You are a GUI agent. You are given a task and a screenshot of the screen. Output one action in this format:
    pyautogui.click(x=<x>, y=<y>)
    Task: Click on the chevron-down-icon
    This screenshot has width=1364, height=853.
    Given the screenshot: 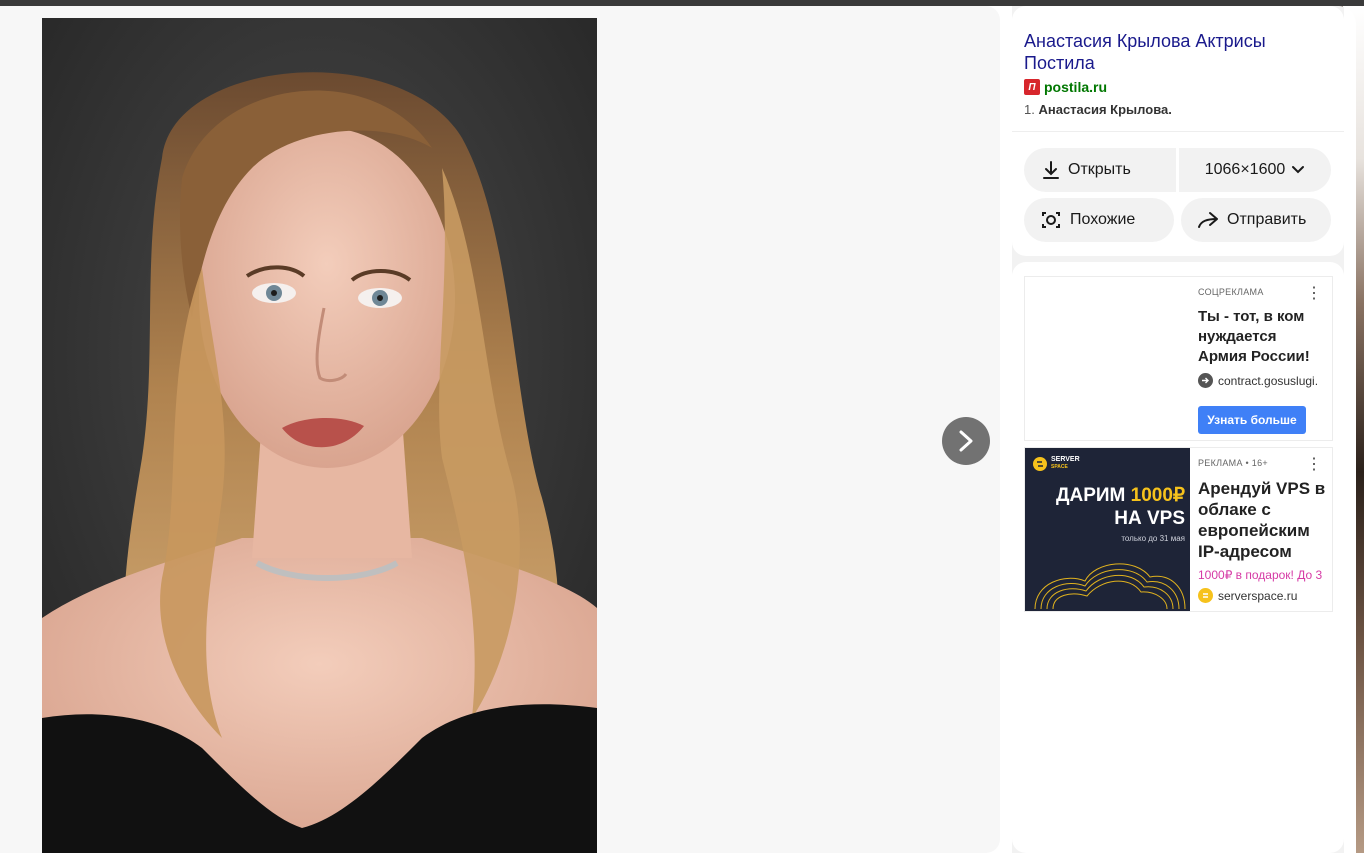 What is the action you would take?
    pyautogui.click(x=1298, y=170)
    